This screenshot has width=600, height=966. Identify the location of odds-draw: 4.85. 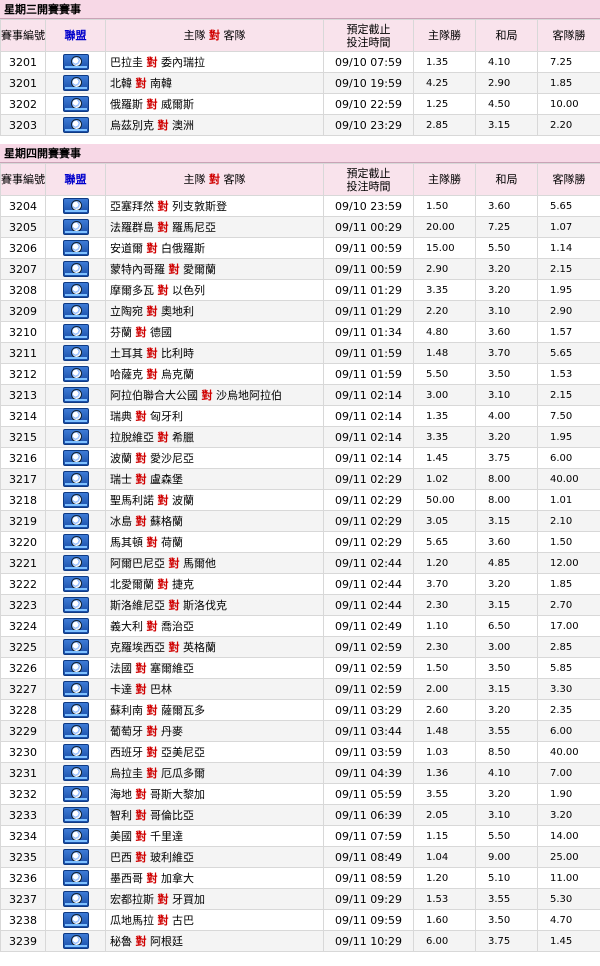
(506, 563).